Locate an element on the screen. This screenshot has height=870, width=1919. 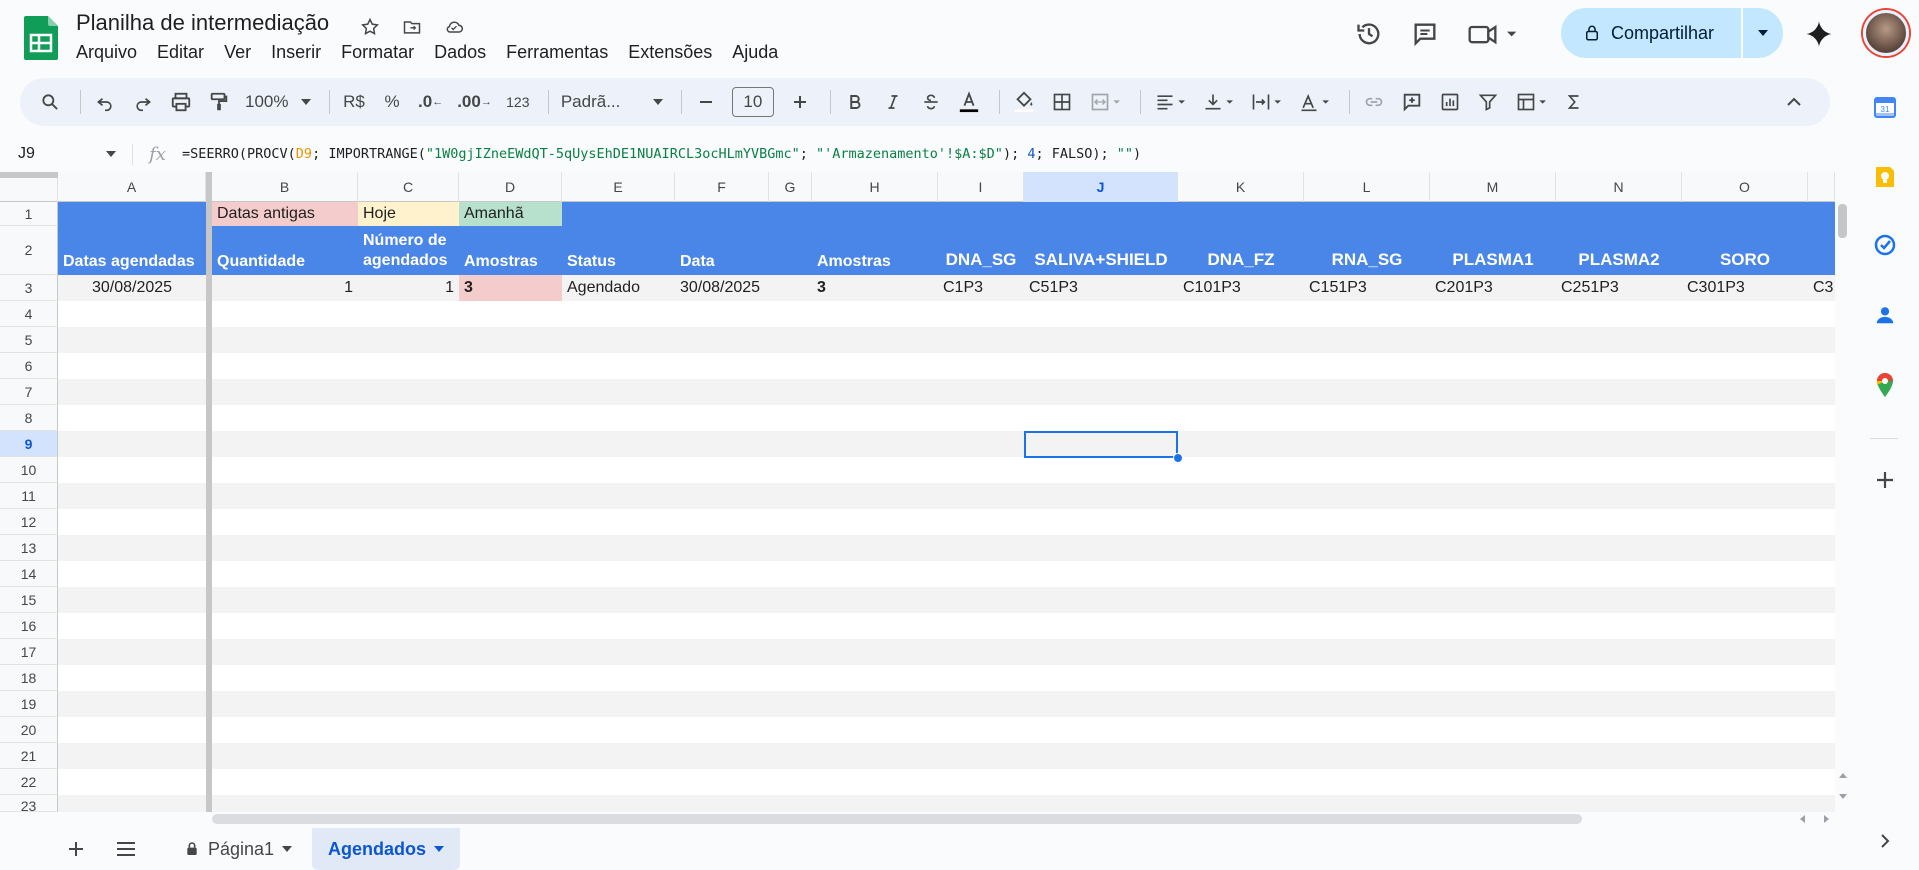
cell-b3: 1 is located at coordinates (285, 288).